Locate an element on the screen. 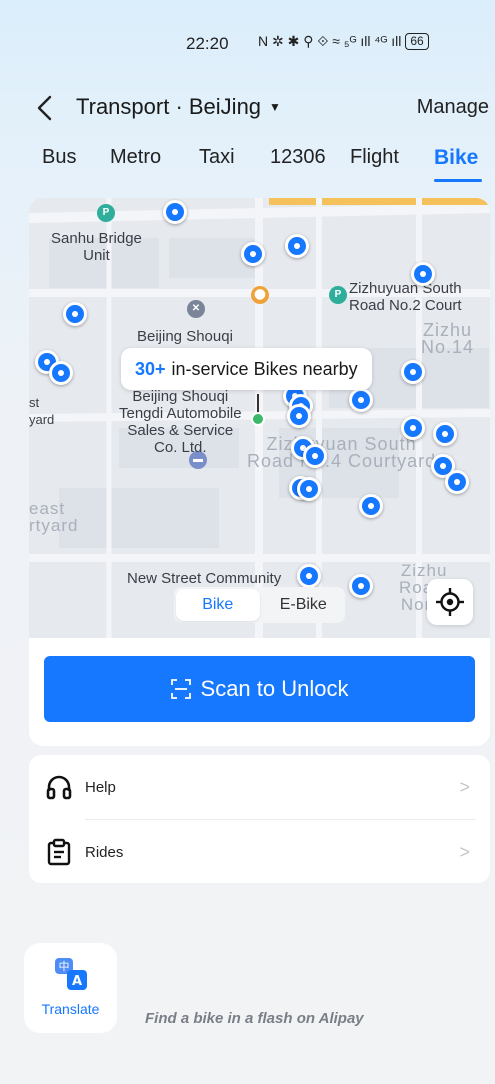 This screenshot has height=1084, width=495. map-label-sanhu: Sanhu Bridge Unit is located at coordinates (96, 247).